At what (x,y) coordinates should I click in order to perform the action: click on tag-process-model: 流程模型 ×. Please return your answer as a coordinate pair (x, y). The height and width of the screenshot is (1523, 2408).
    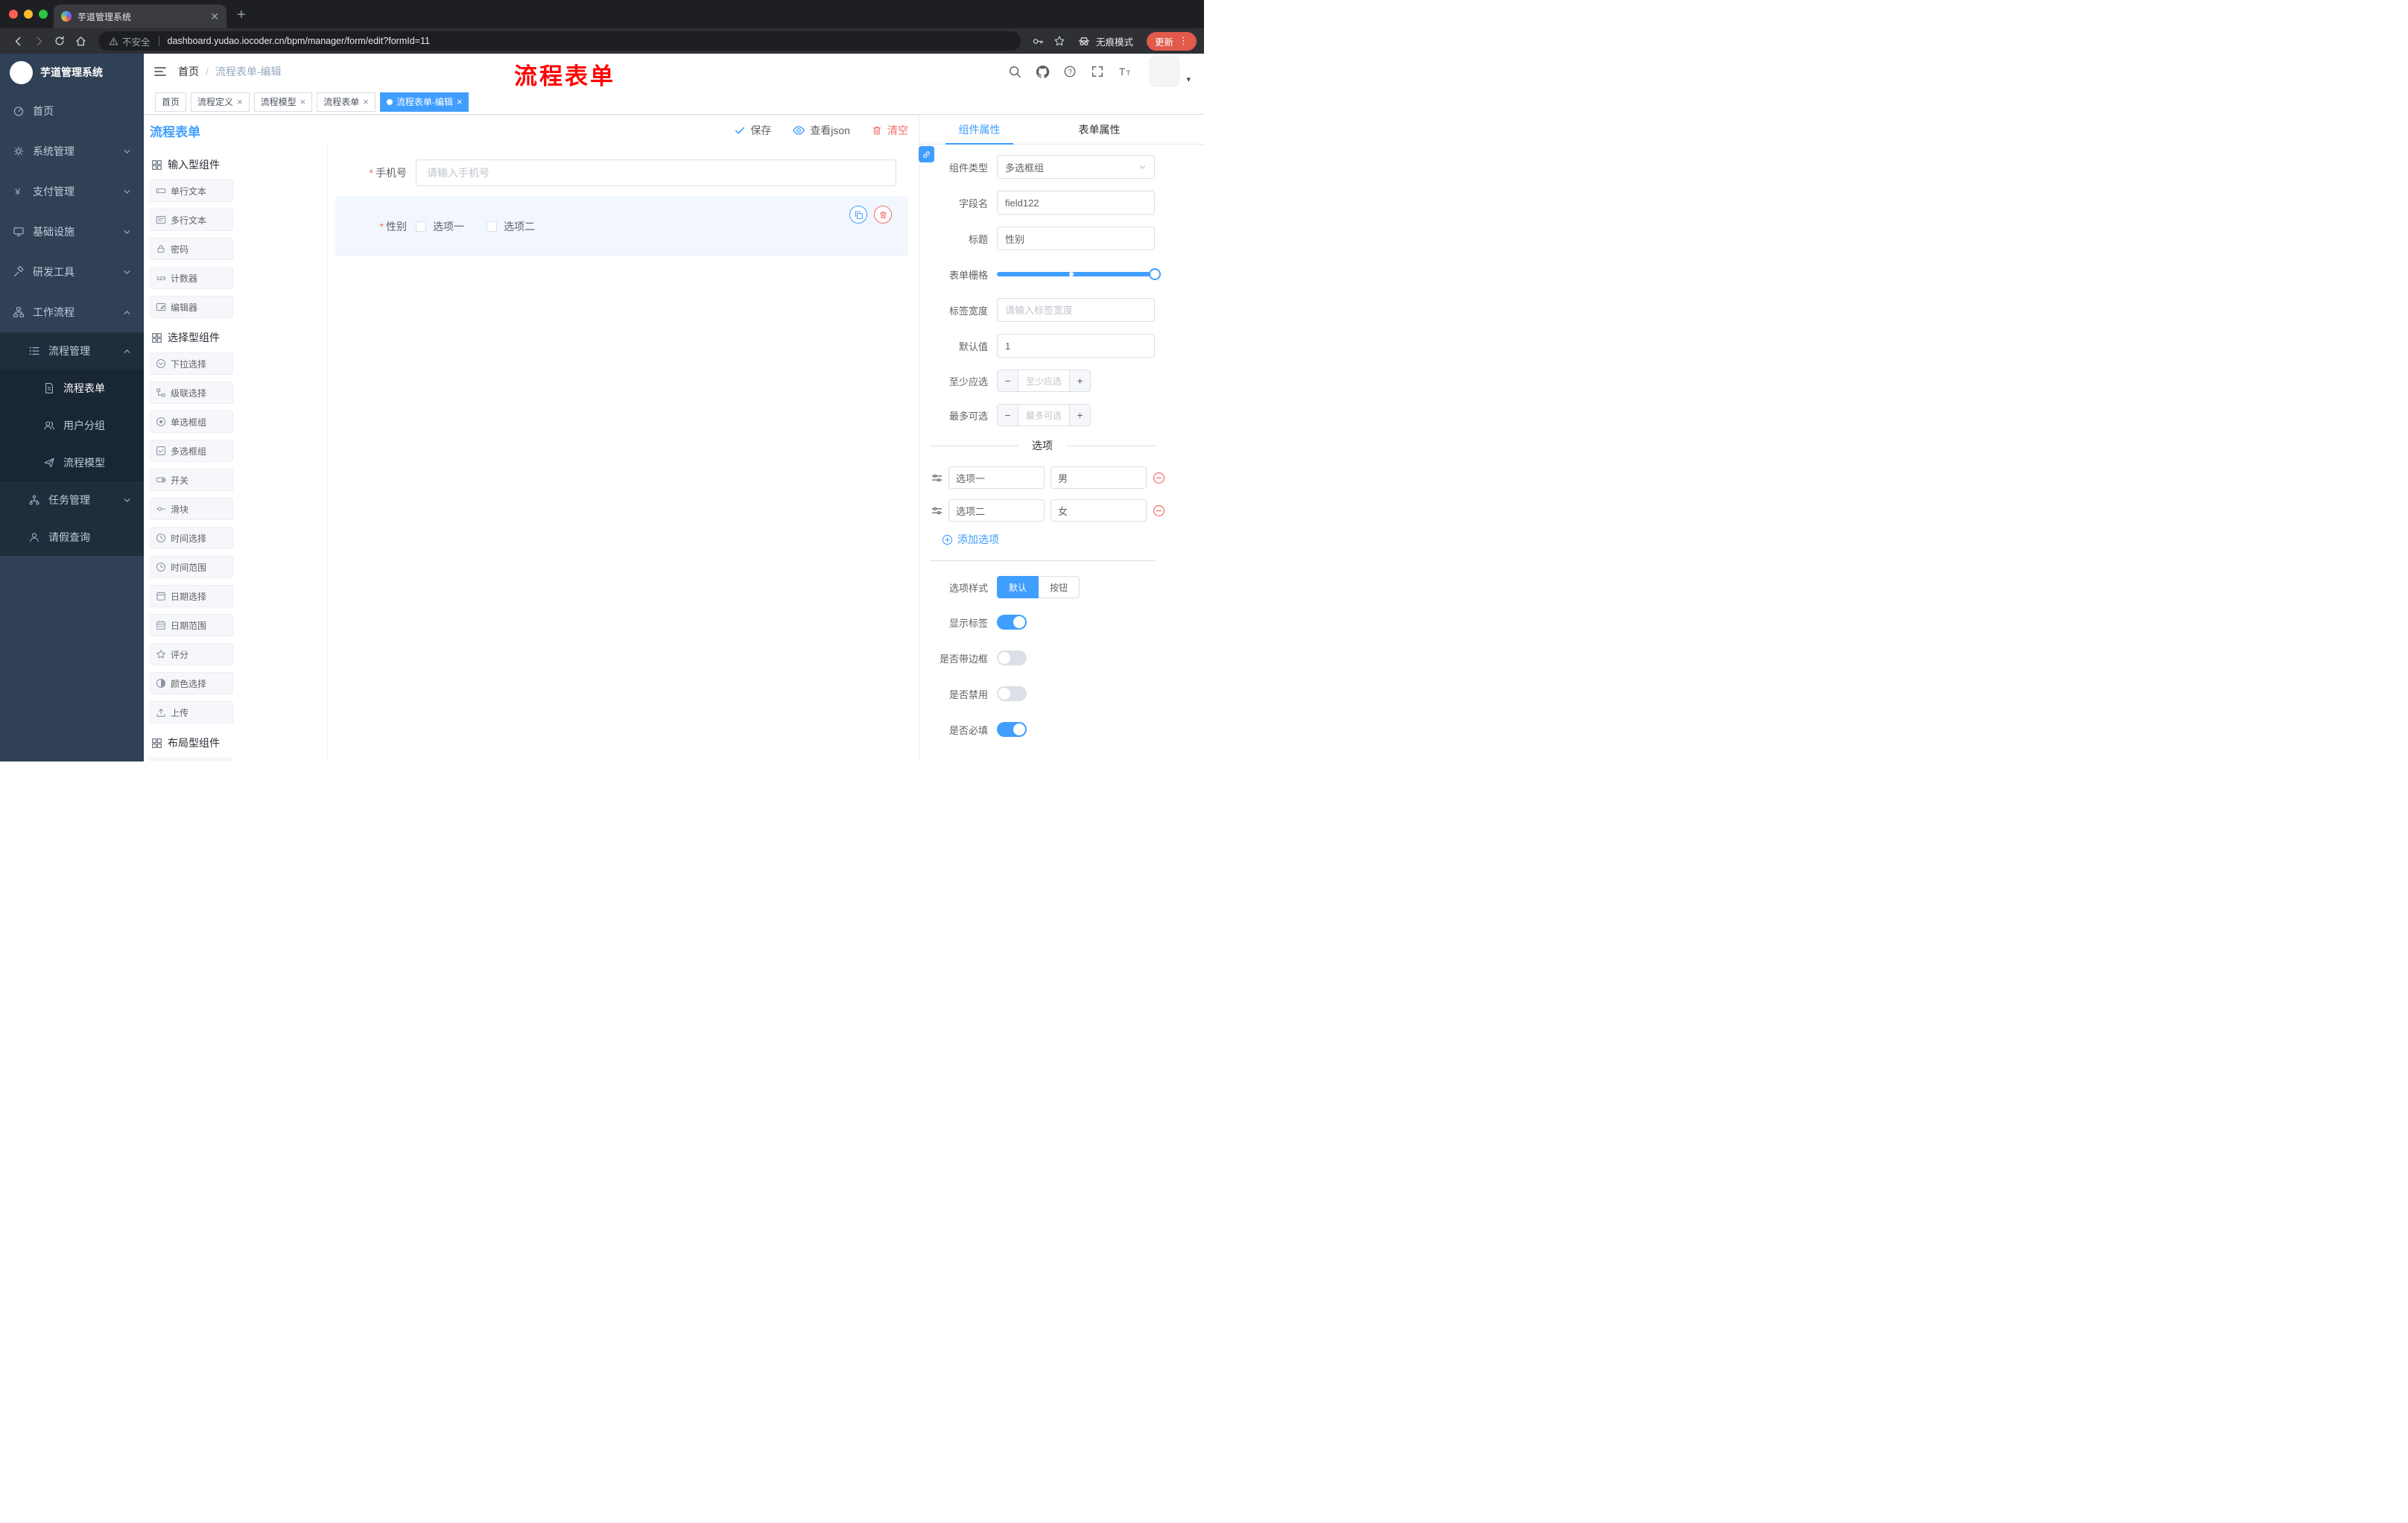
    Looking at the image, I should click on (283, 102).